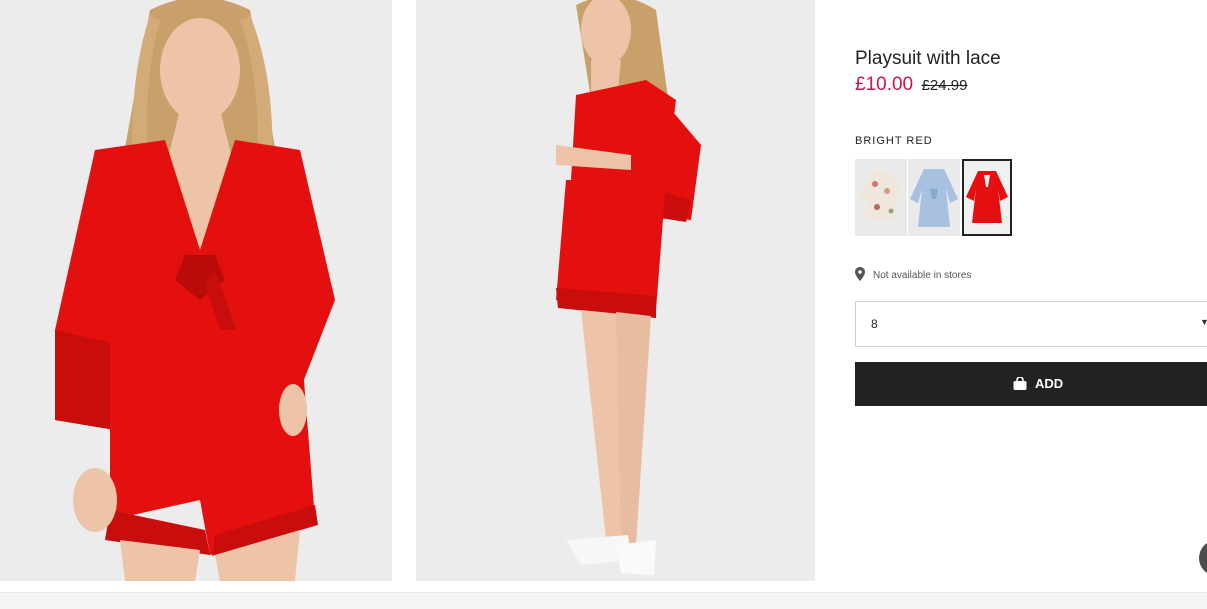 This screenshot has height=609, width=1207. I want to click on add-to-bag-button: ADD, so click(1031, 384).